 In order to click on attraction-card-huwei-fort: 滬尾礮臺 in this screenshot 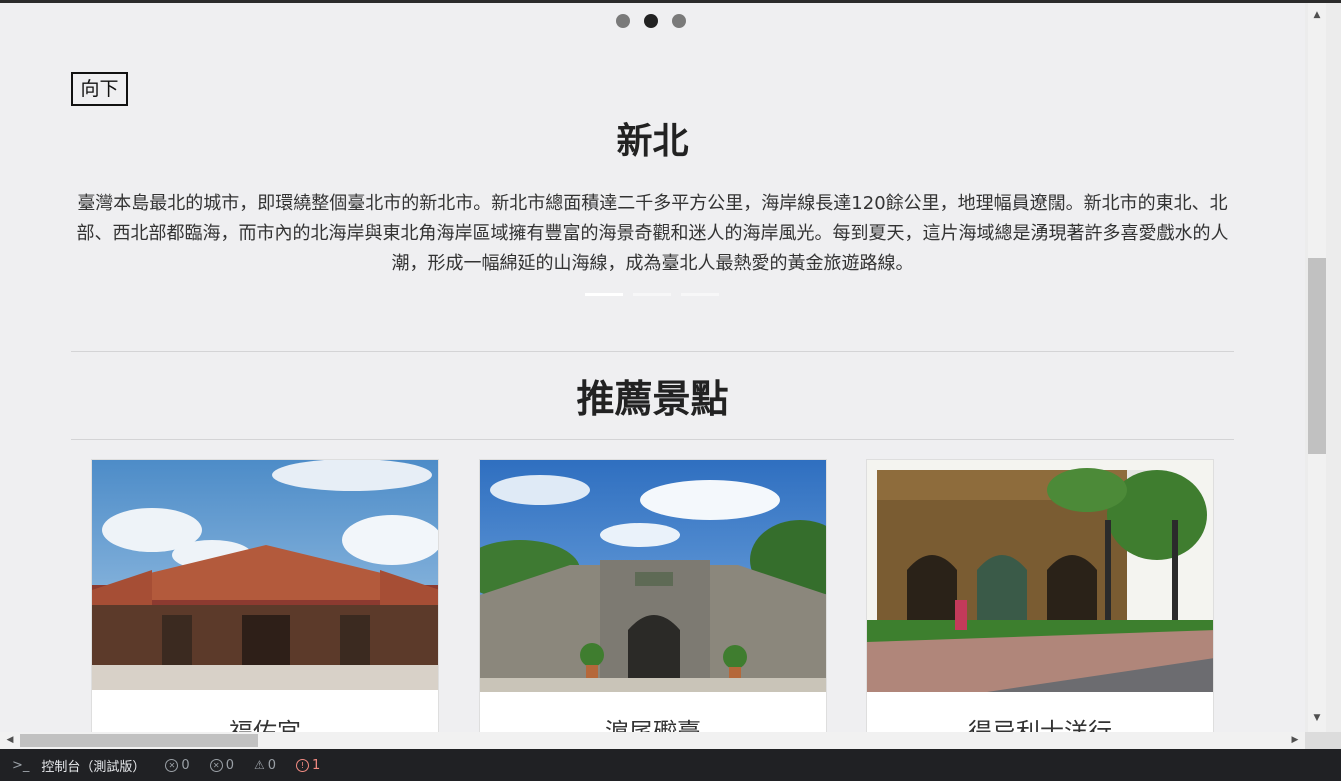, I will do `click(653, 599)`.